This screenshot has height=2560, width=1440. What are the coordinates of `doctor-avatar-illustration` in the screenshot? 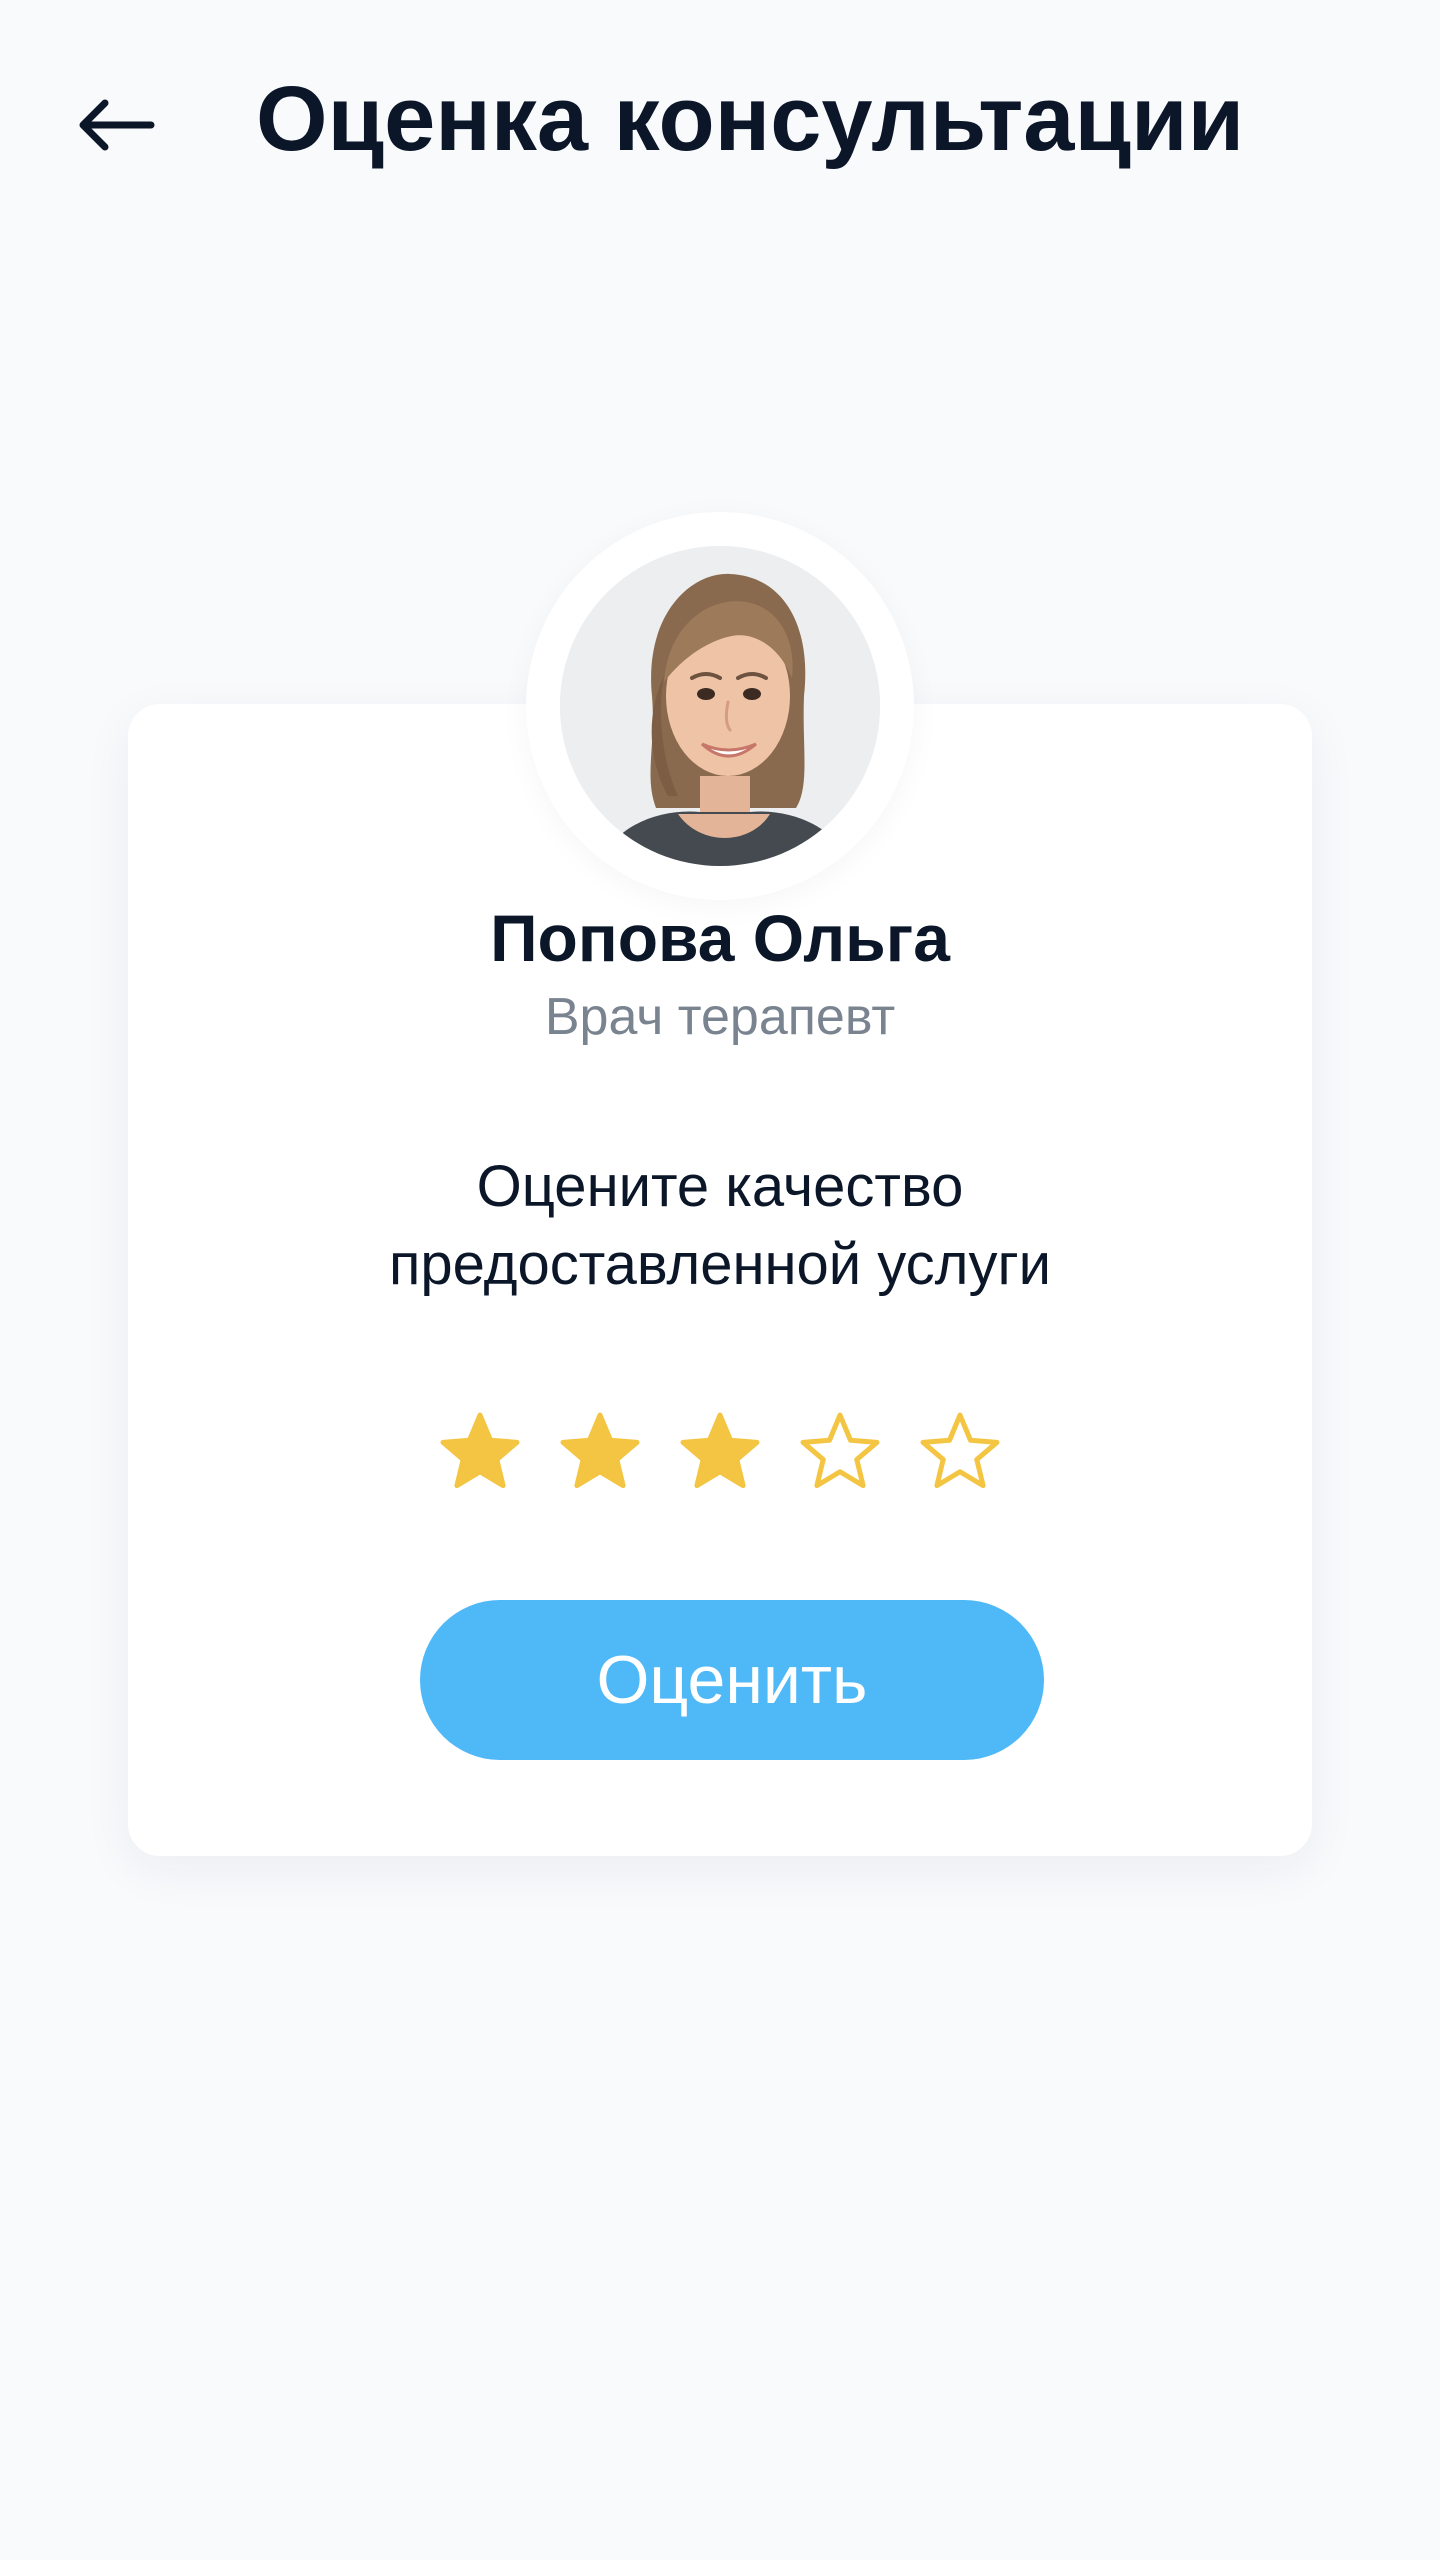 It's located at (720, 706).